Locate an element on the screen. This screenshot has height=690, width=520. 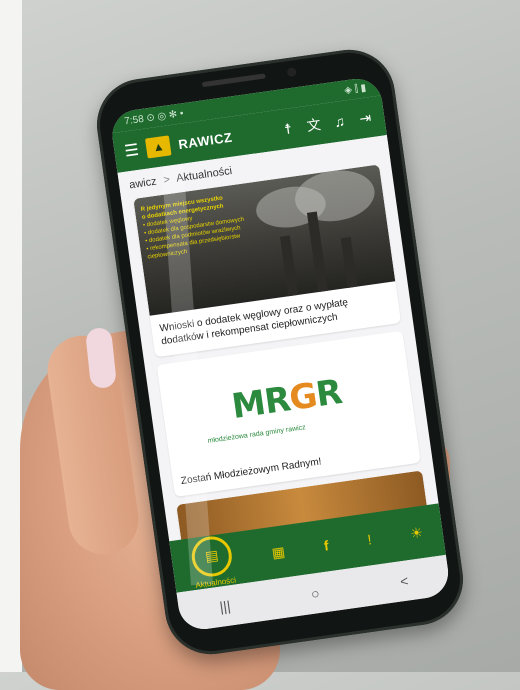
nav-alert: ! is located at coordinates (369, 539).